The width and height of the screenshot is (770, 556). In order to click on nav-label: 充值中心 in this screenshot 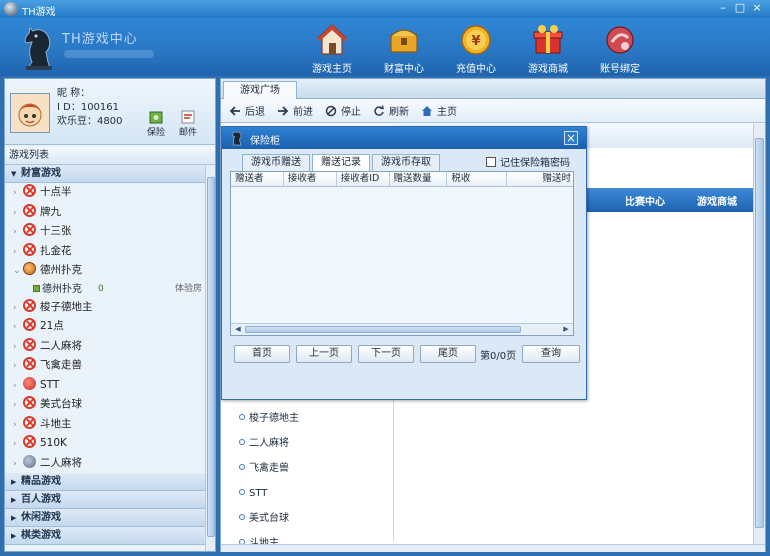, I will do `click(476, 69)`.